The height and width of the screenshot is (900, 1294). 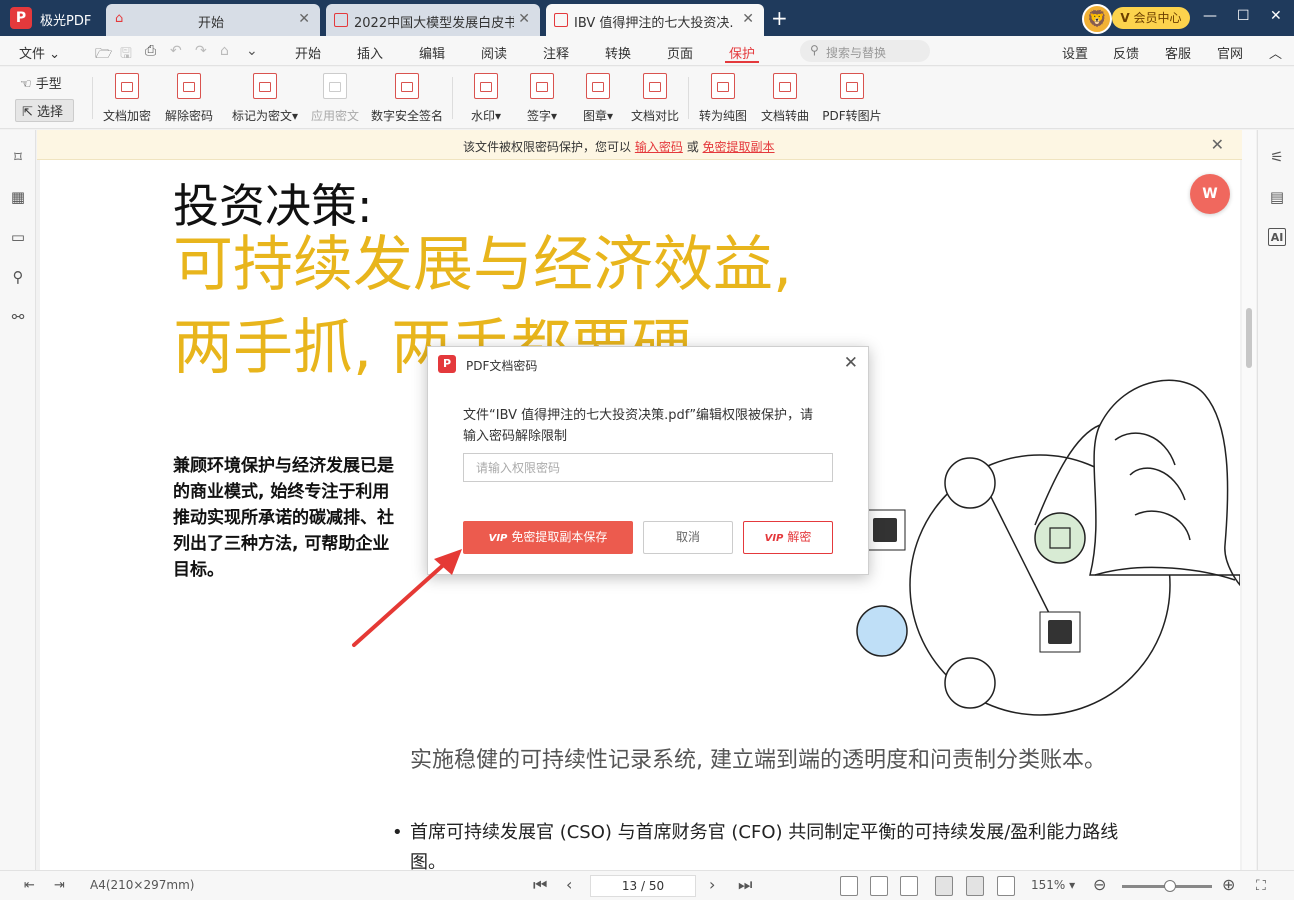 I want to click on scrollbar-thumb, so click(x=1249, y=338).